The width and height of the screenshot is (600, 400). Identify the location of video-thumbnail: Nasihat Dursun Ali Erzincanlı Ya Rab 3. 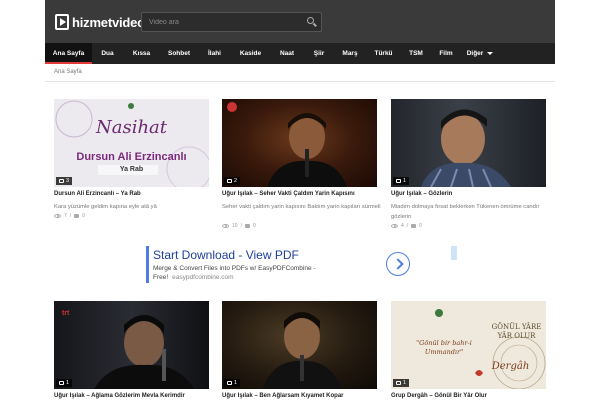
(131, 143).